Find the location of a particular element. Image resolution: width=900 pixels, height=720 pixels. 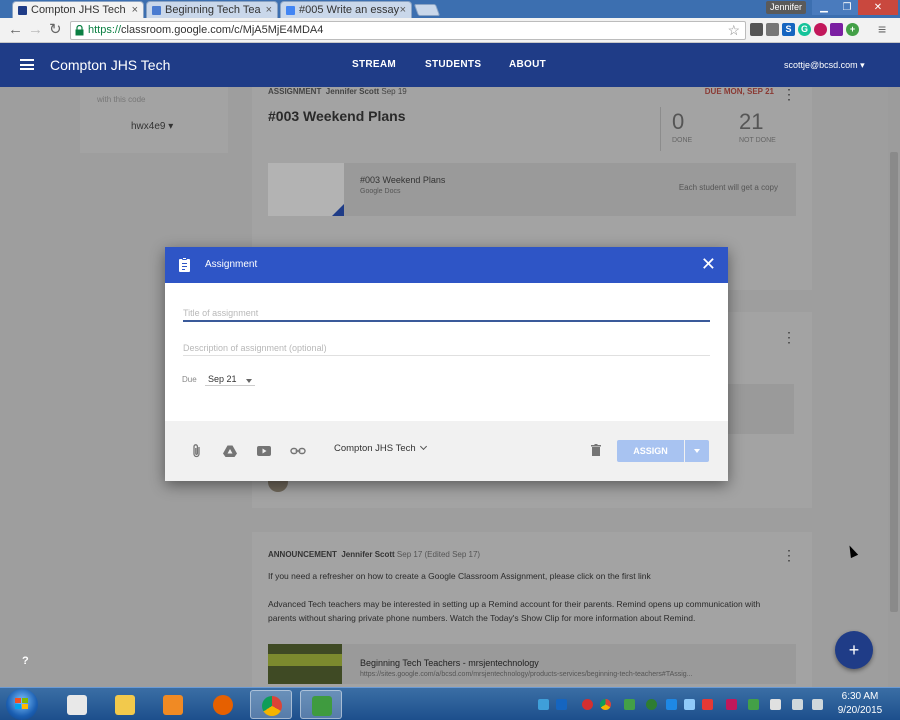

tab-stream: STREAM is located at coordinates (374, 64).